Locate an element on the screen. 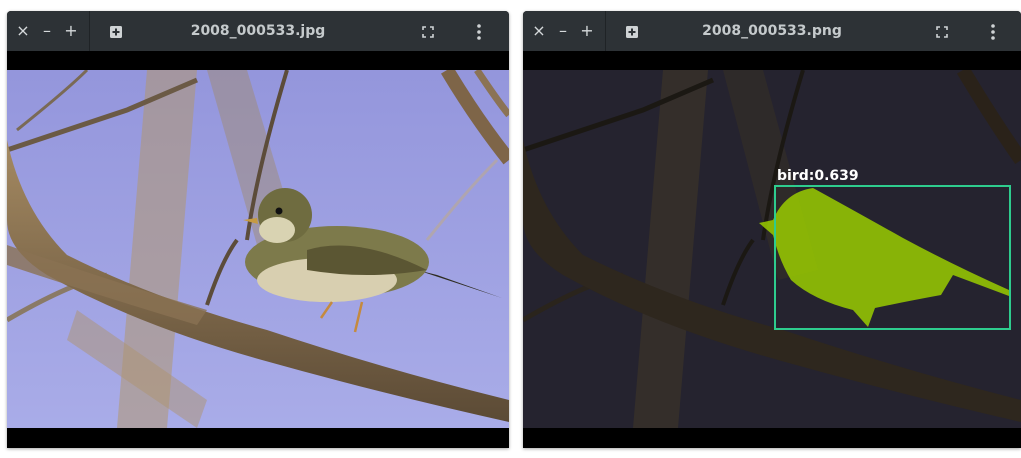 The width and height of the screenshot is (1021, 458). window-title: 2008_000533.jpg is located at coordinates (258, 31).